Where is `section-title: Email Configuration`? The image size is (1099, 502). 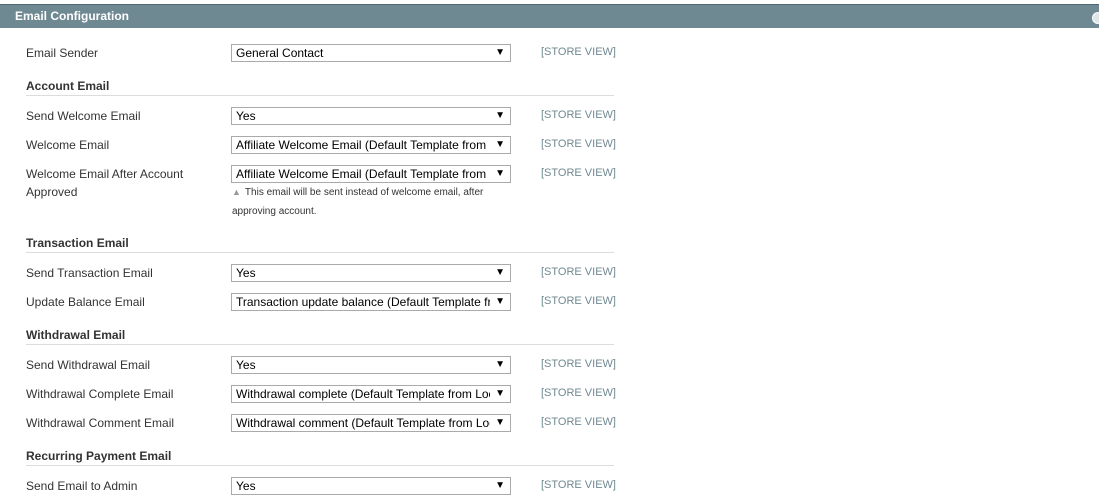 section-title: Email Configuration is located at coordinates (72, 16).